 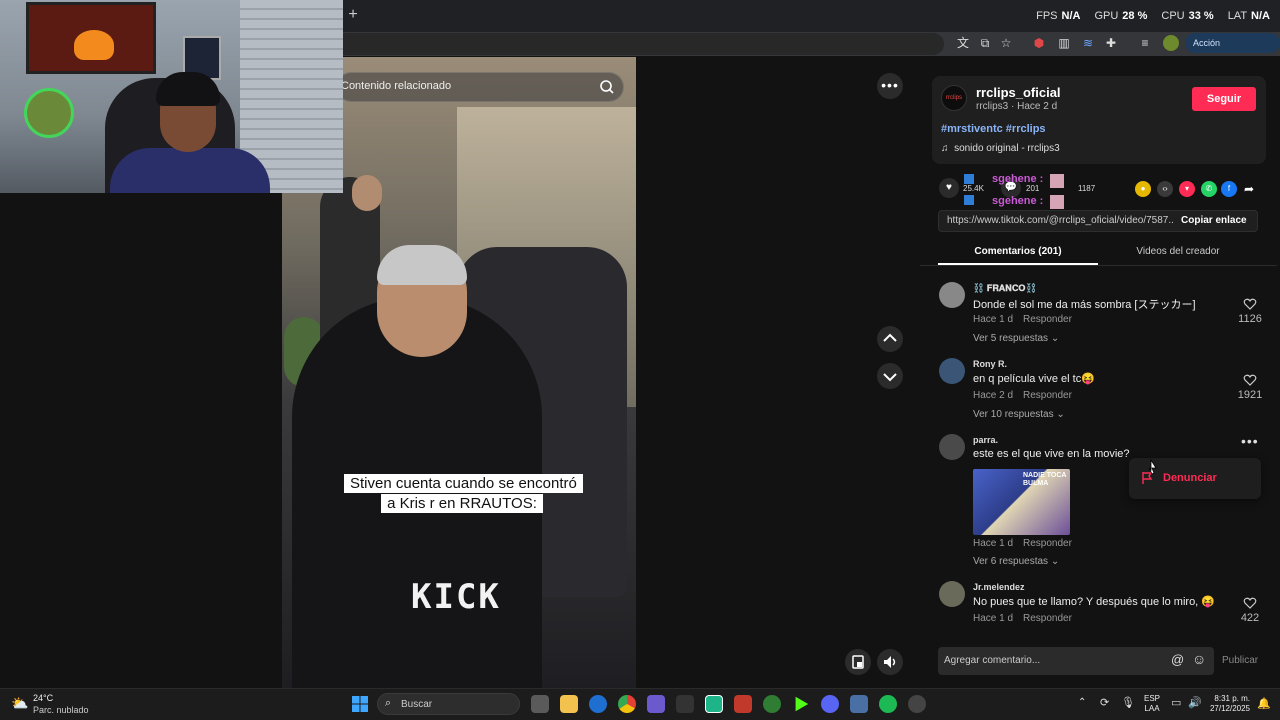 I want to click on extension-shield-icon: ⬢, so click(x=1039, y=43).